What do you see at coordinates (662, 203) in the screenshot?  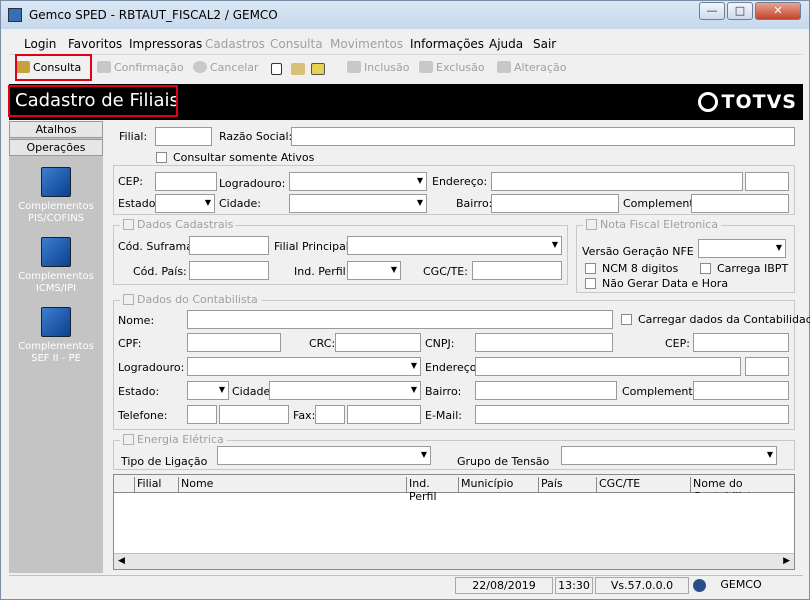 I see `complemento-label: Complemento` at bounding box center [662, 203].